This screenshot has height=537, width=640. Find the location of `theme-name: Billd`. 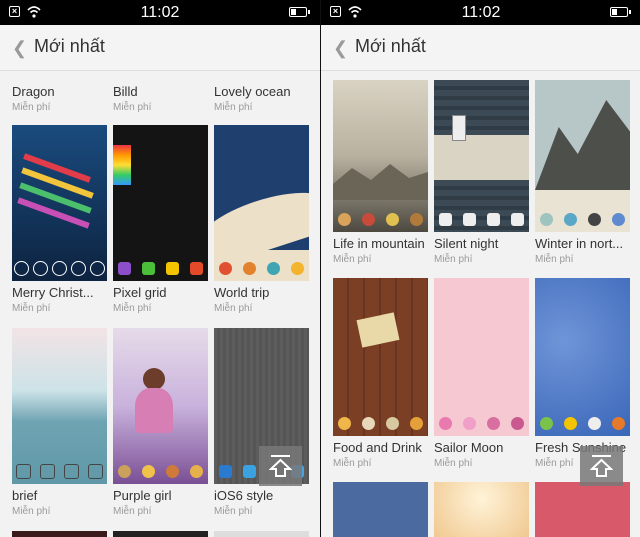

theme-name: Billd is located at coordinates (125, 91).